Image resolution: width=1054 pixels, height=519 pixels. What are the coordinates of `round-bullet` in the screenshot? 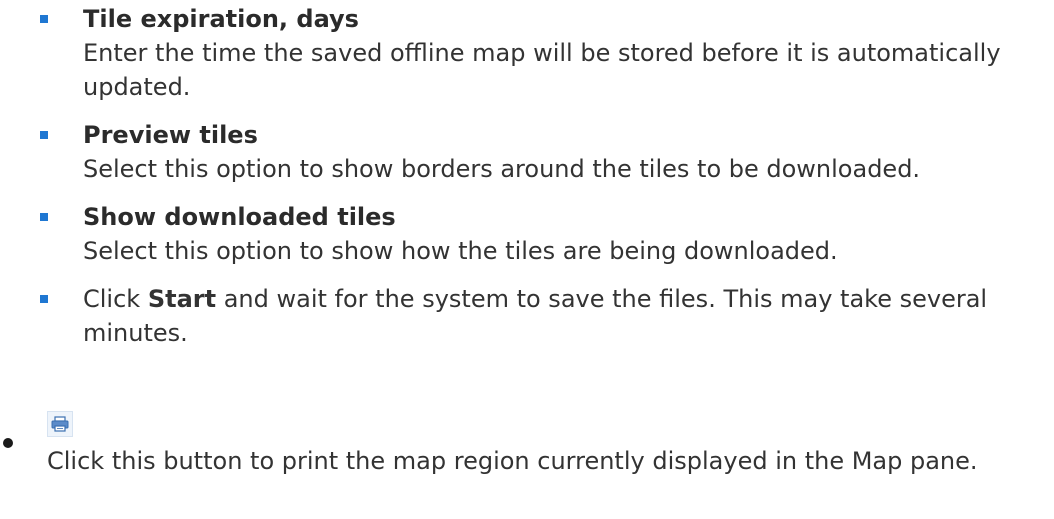 It's located at (8, 443).